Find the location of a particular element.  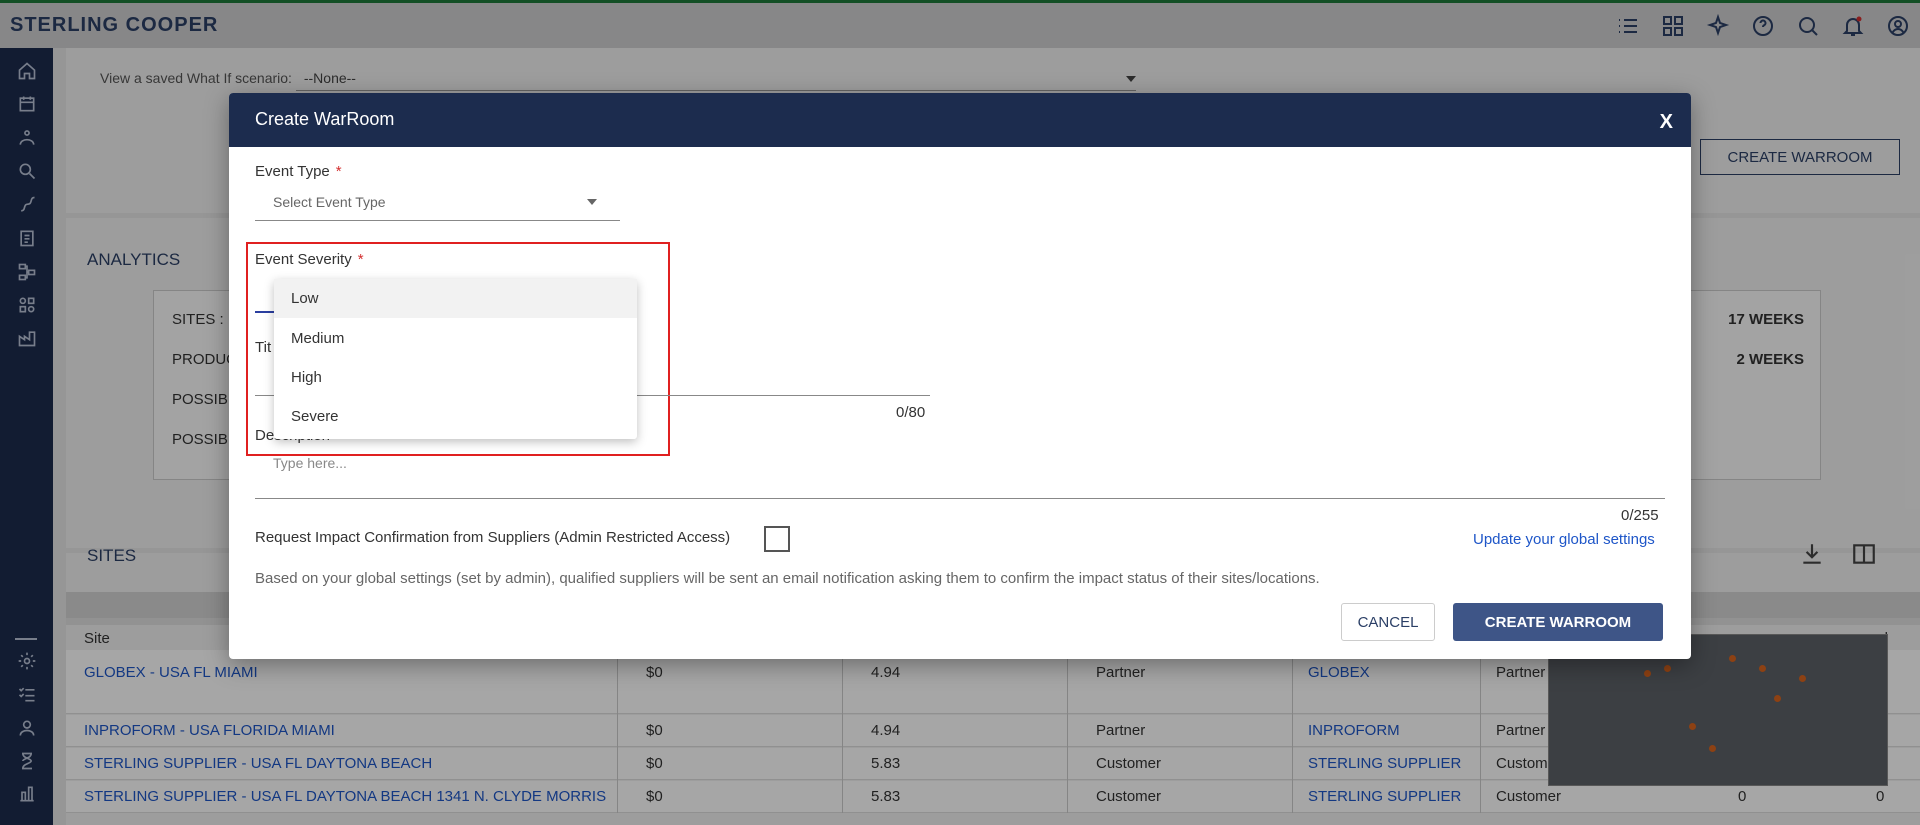

severity-option-severe: Severe is located at coordinates (455, 416).